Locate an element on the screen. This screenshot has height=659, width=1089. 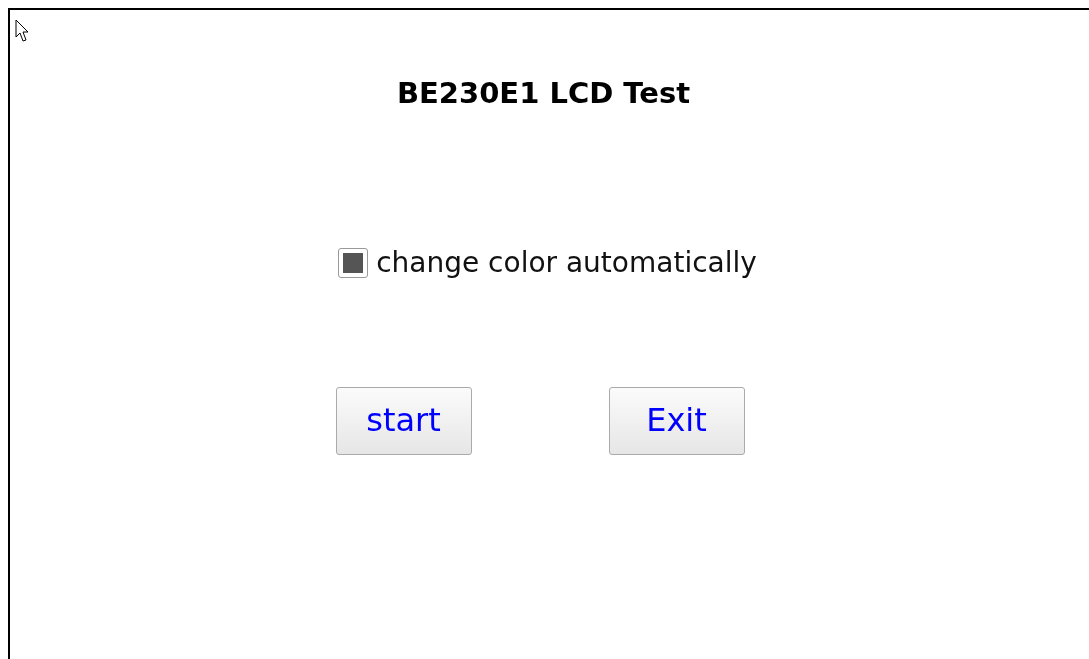
cursor-icon is located at coordinates (22, 31).